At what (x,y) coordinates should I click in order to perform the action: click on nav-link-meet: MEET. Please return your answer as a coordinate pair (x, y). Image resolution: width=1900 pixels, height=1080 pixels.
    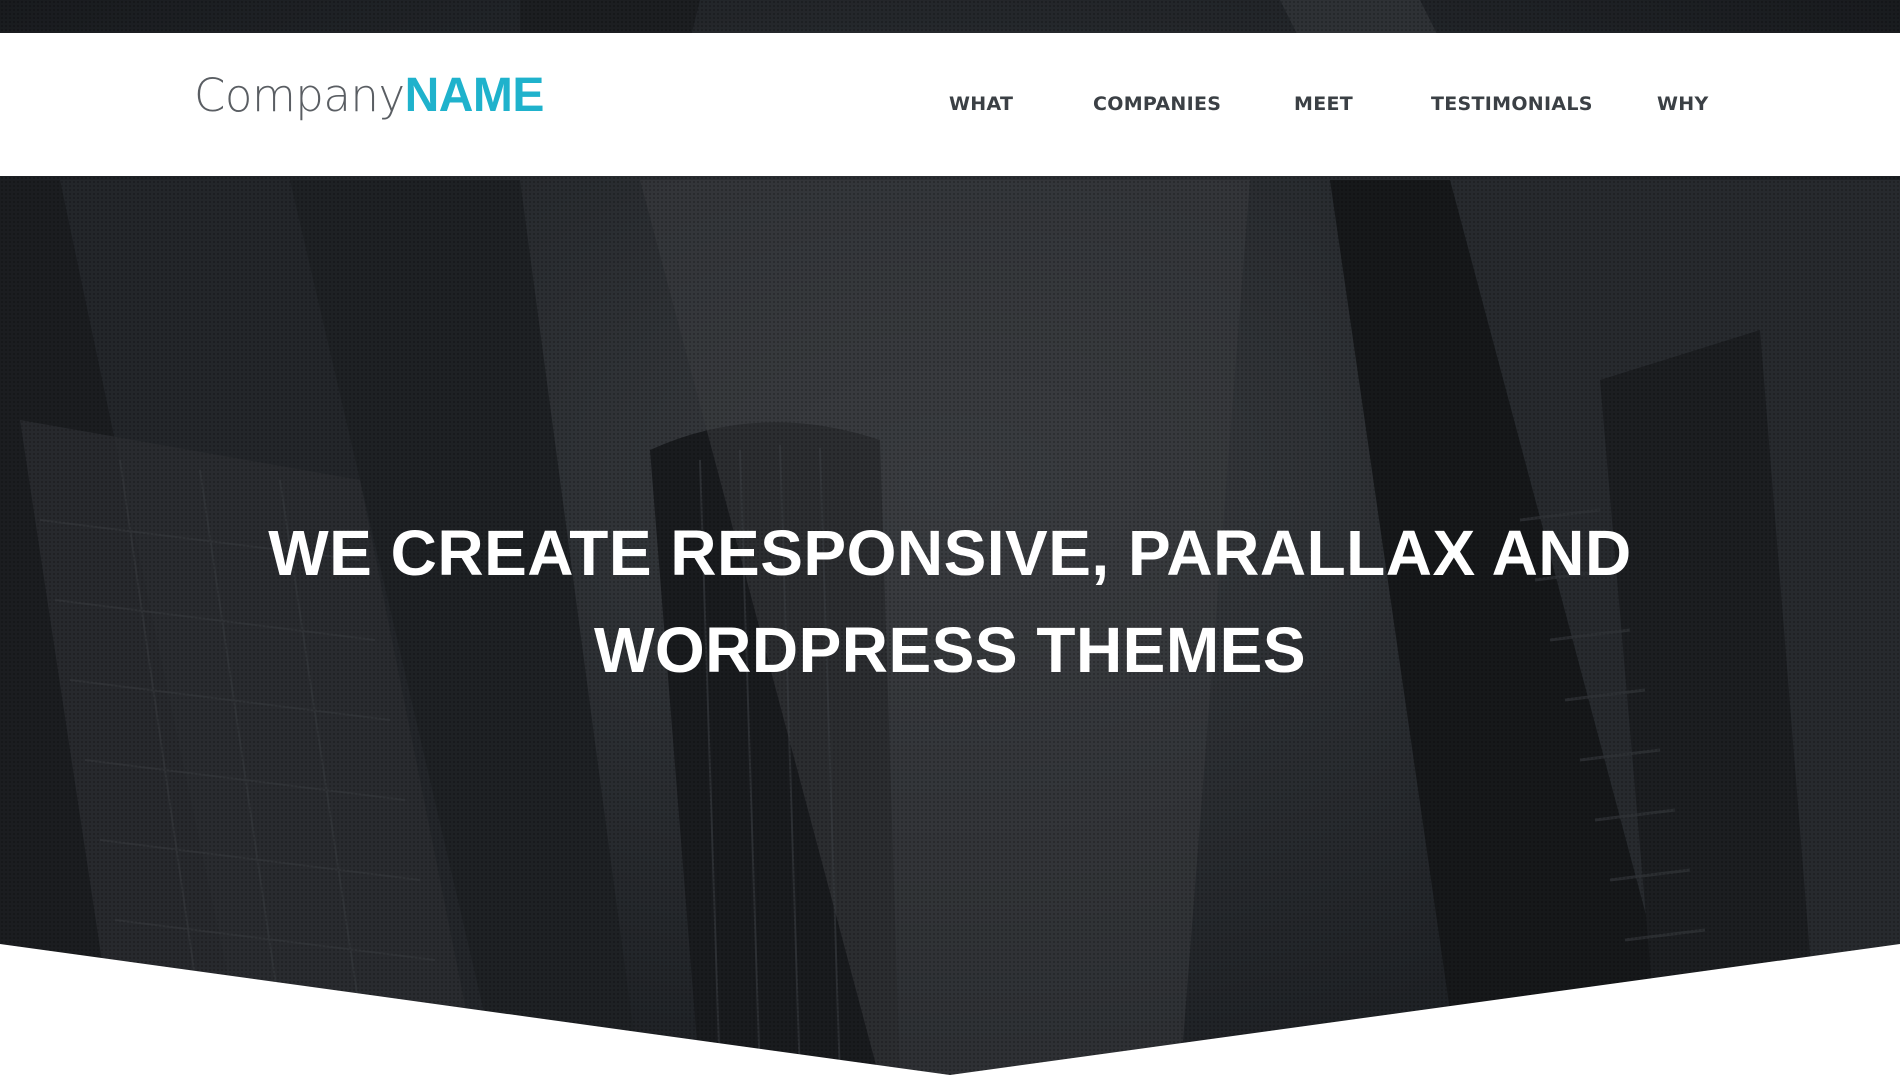
    Looking at the image, I should click on (1323, 104).